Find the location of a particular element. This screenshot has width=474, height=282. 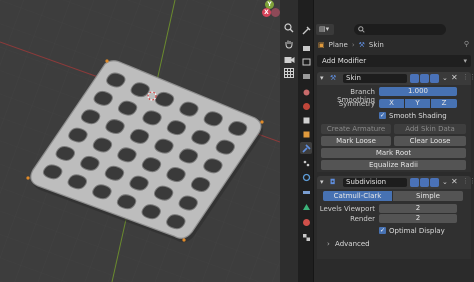

catmull-clark-toggle: Catmull-Clark is located at coordinates (357, 196).